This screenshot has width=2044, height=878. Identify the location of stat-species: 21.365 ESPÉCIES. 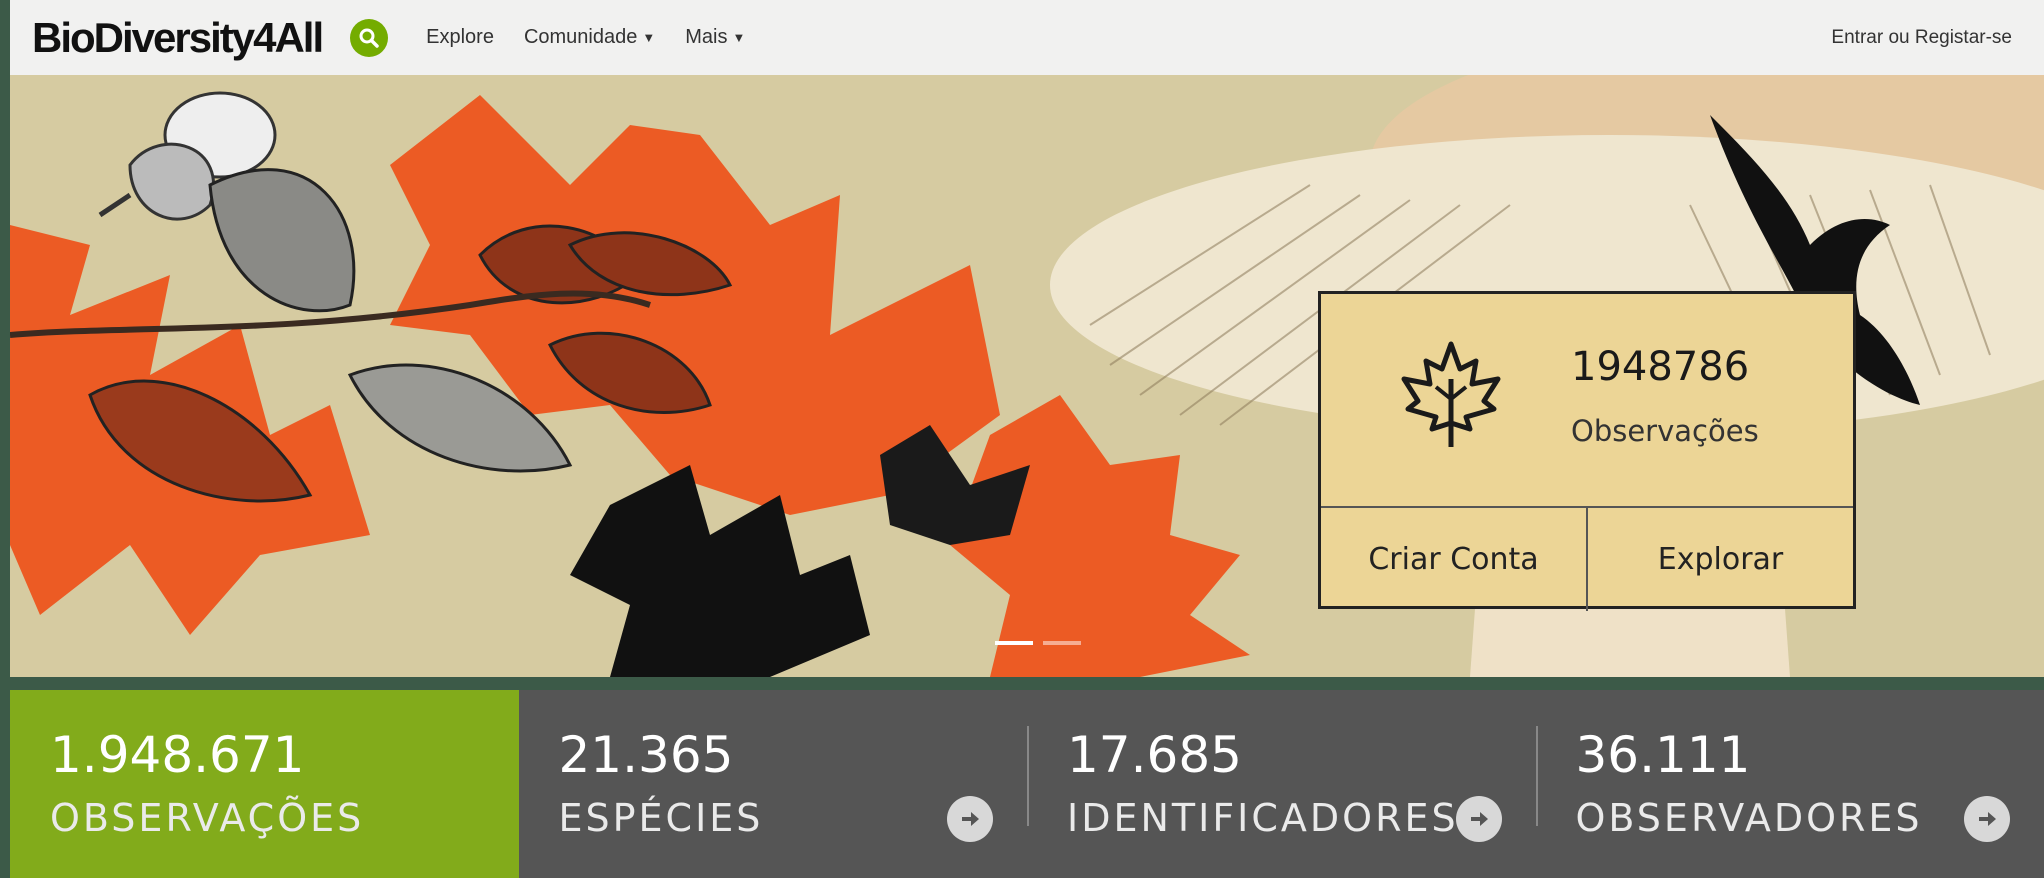
(773, 784).